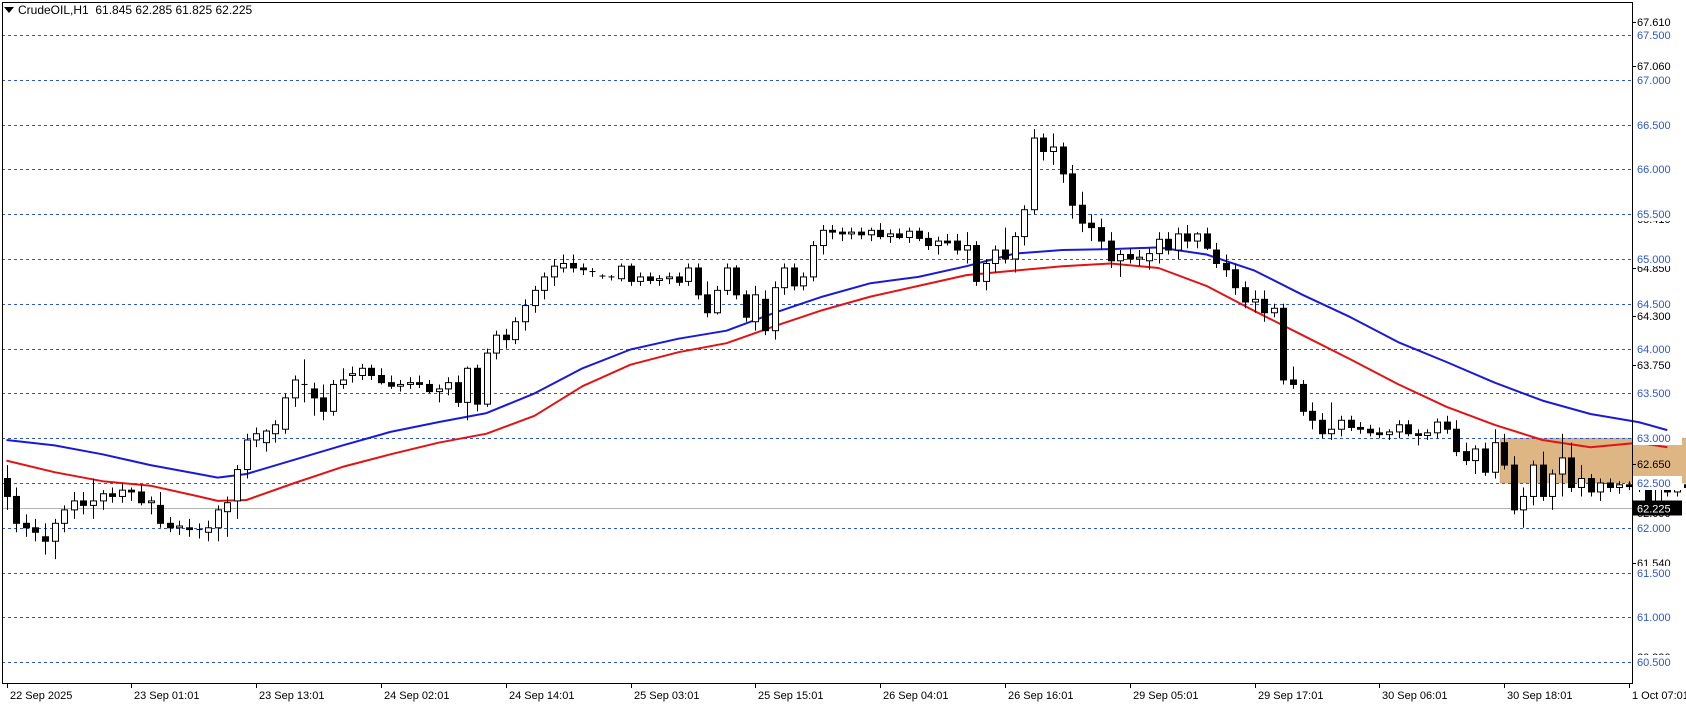 The height and width of the screenshot is (712, 1686). Describe the element at coordinates (1539, 696) in the screenshot. I see `time-axis-label: 30 Sep 18:01` at that location.